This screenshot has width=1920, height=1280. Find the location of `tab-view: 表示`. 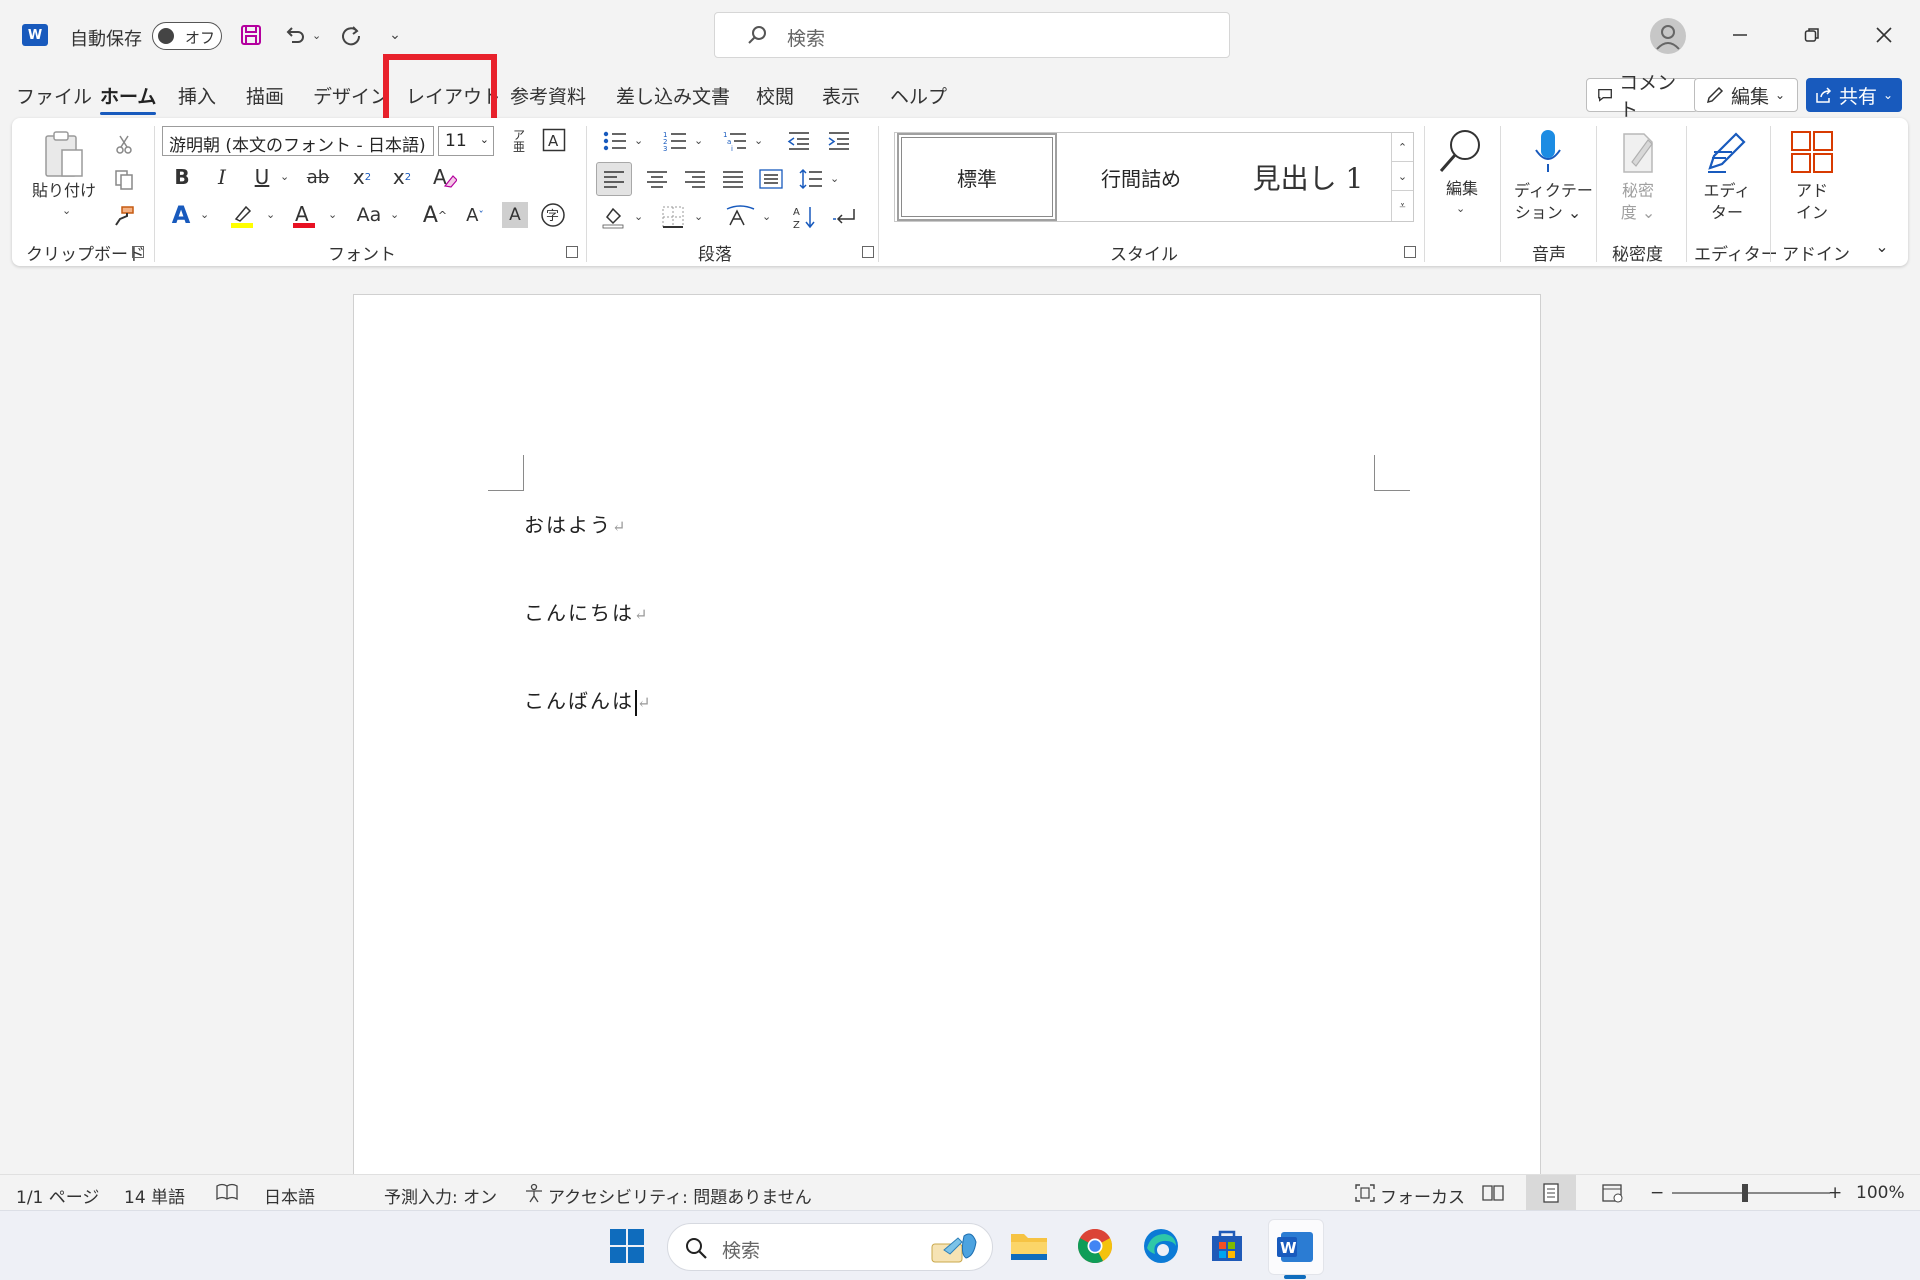

tab-view: 表示 is located at coordinates (841, 95).